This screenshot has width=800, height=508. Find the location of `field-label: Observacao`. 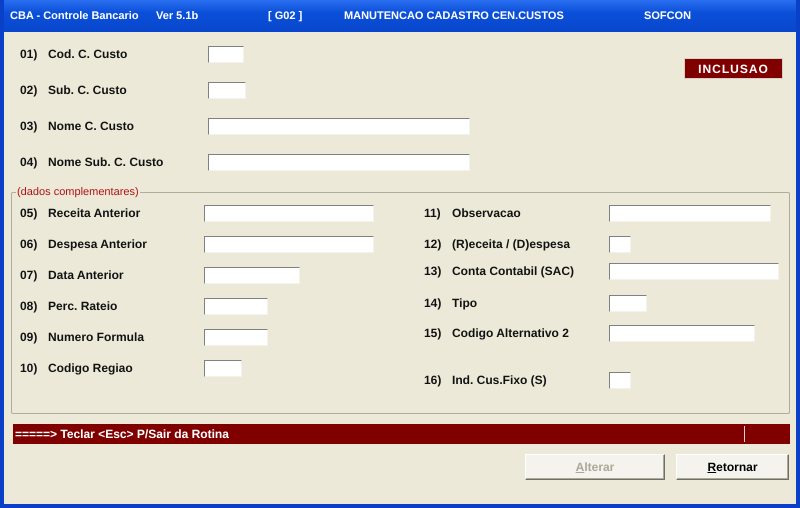

field-label: Observacao is located at coordinates (487, 213).